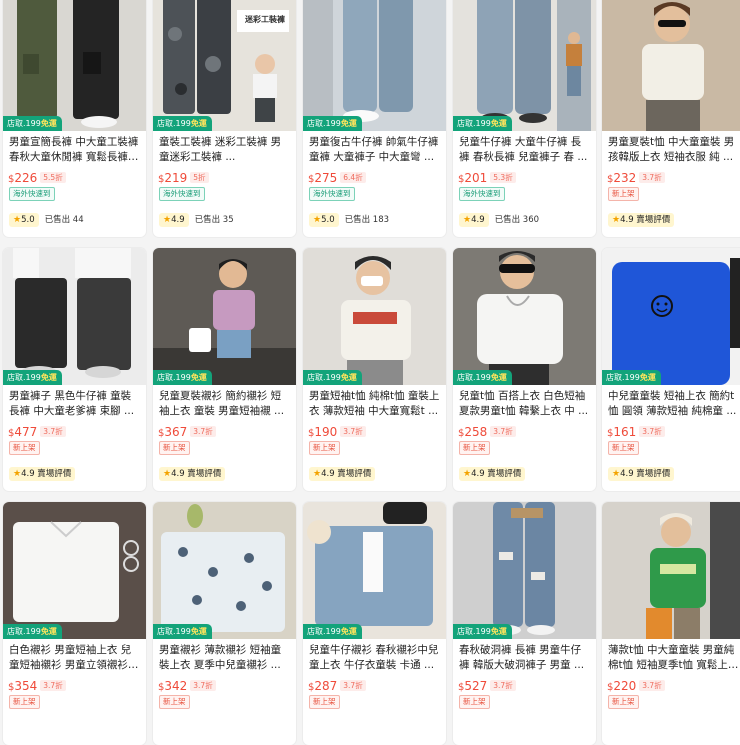 The height and width of the screenshot is (745, 740). Describe the element at coordinates (265, 19) in the screenshot. I see `image-overlay-text: 迷彩工裝褲` at that location.